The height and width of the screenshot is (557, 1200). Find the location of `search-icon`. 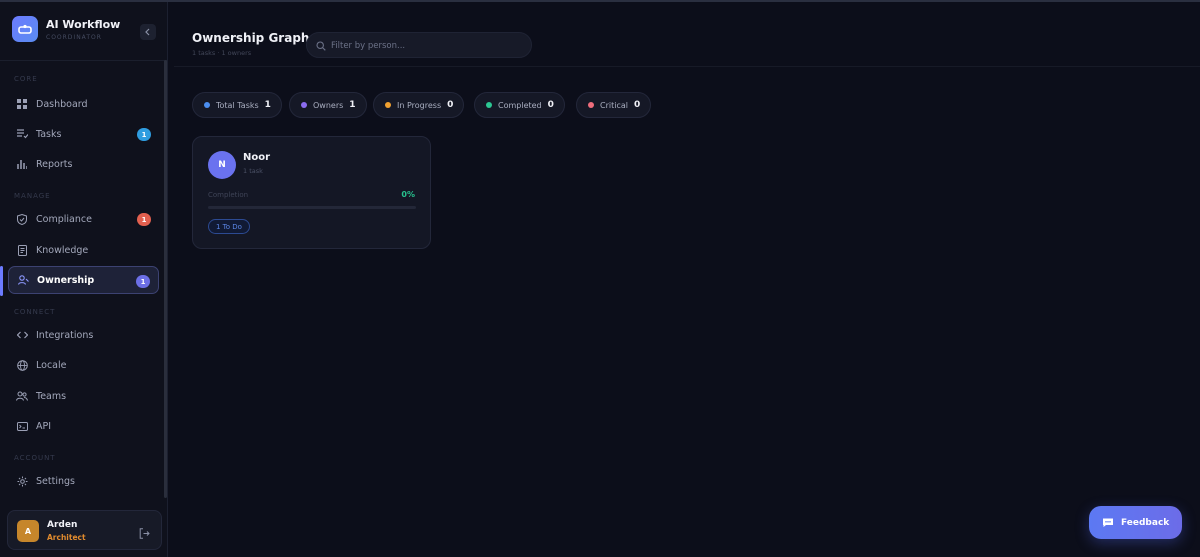

search-icon is located at coordinates (321, 46).